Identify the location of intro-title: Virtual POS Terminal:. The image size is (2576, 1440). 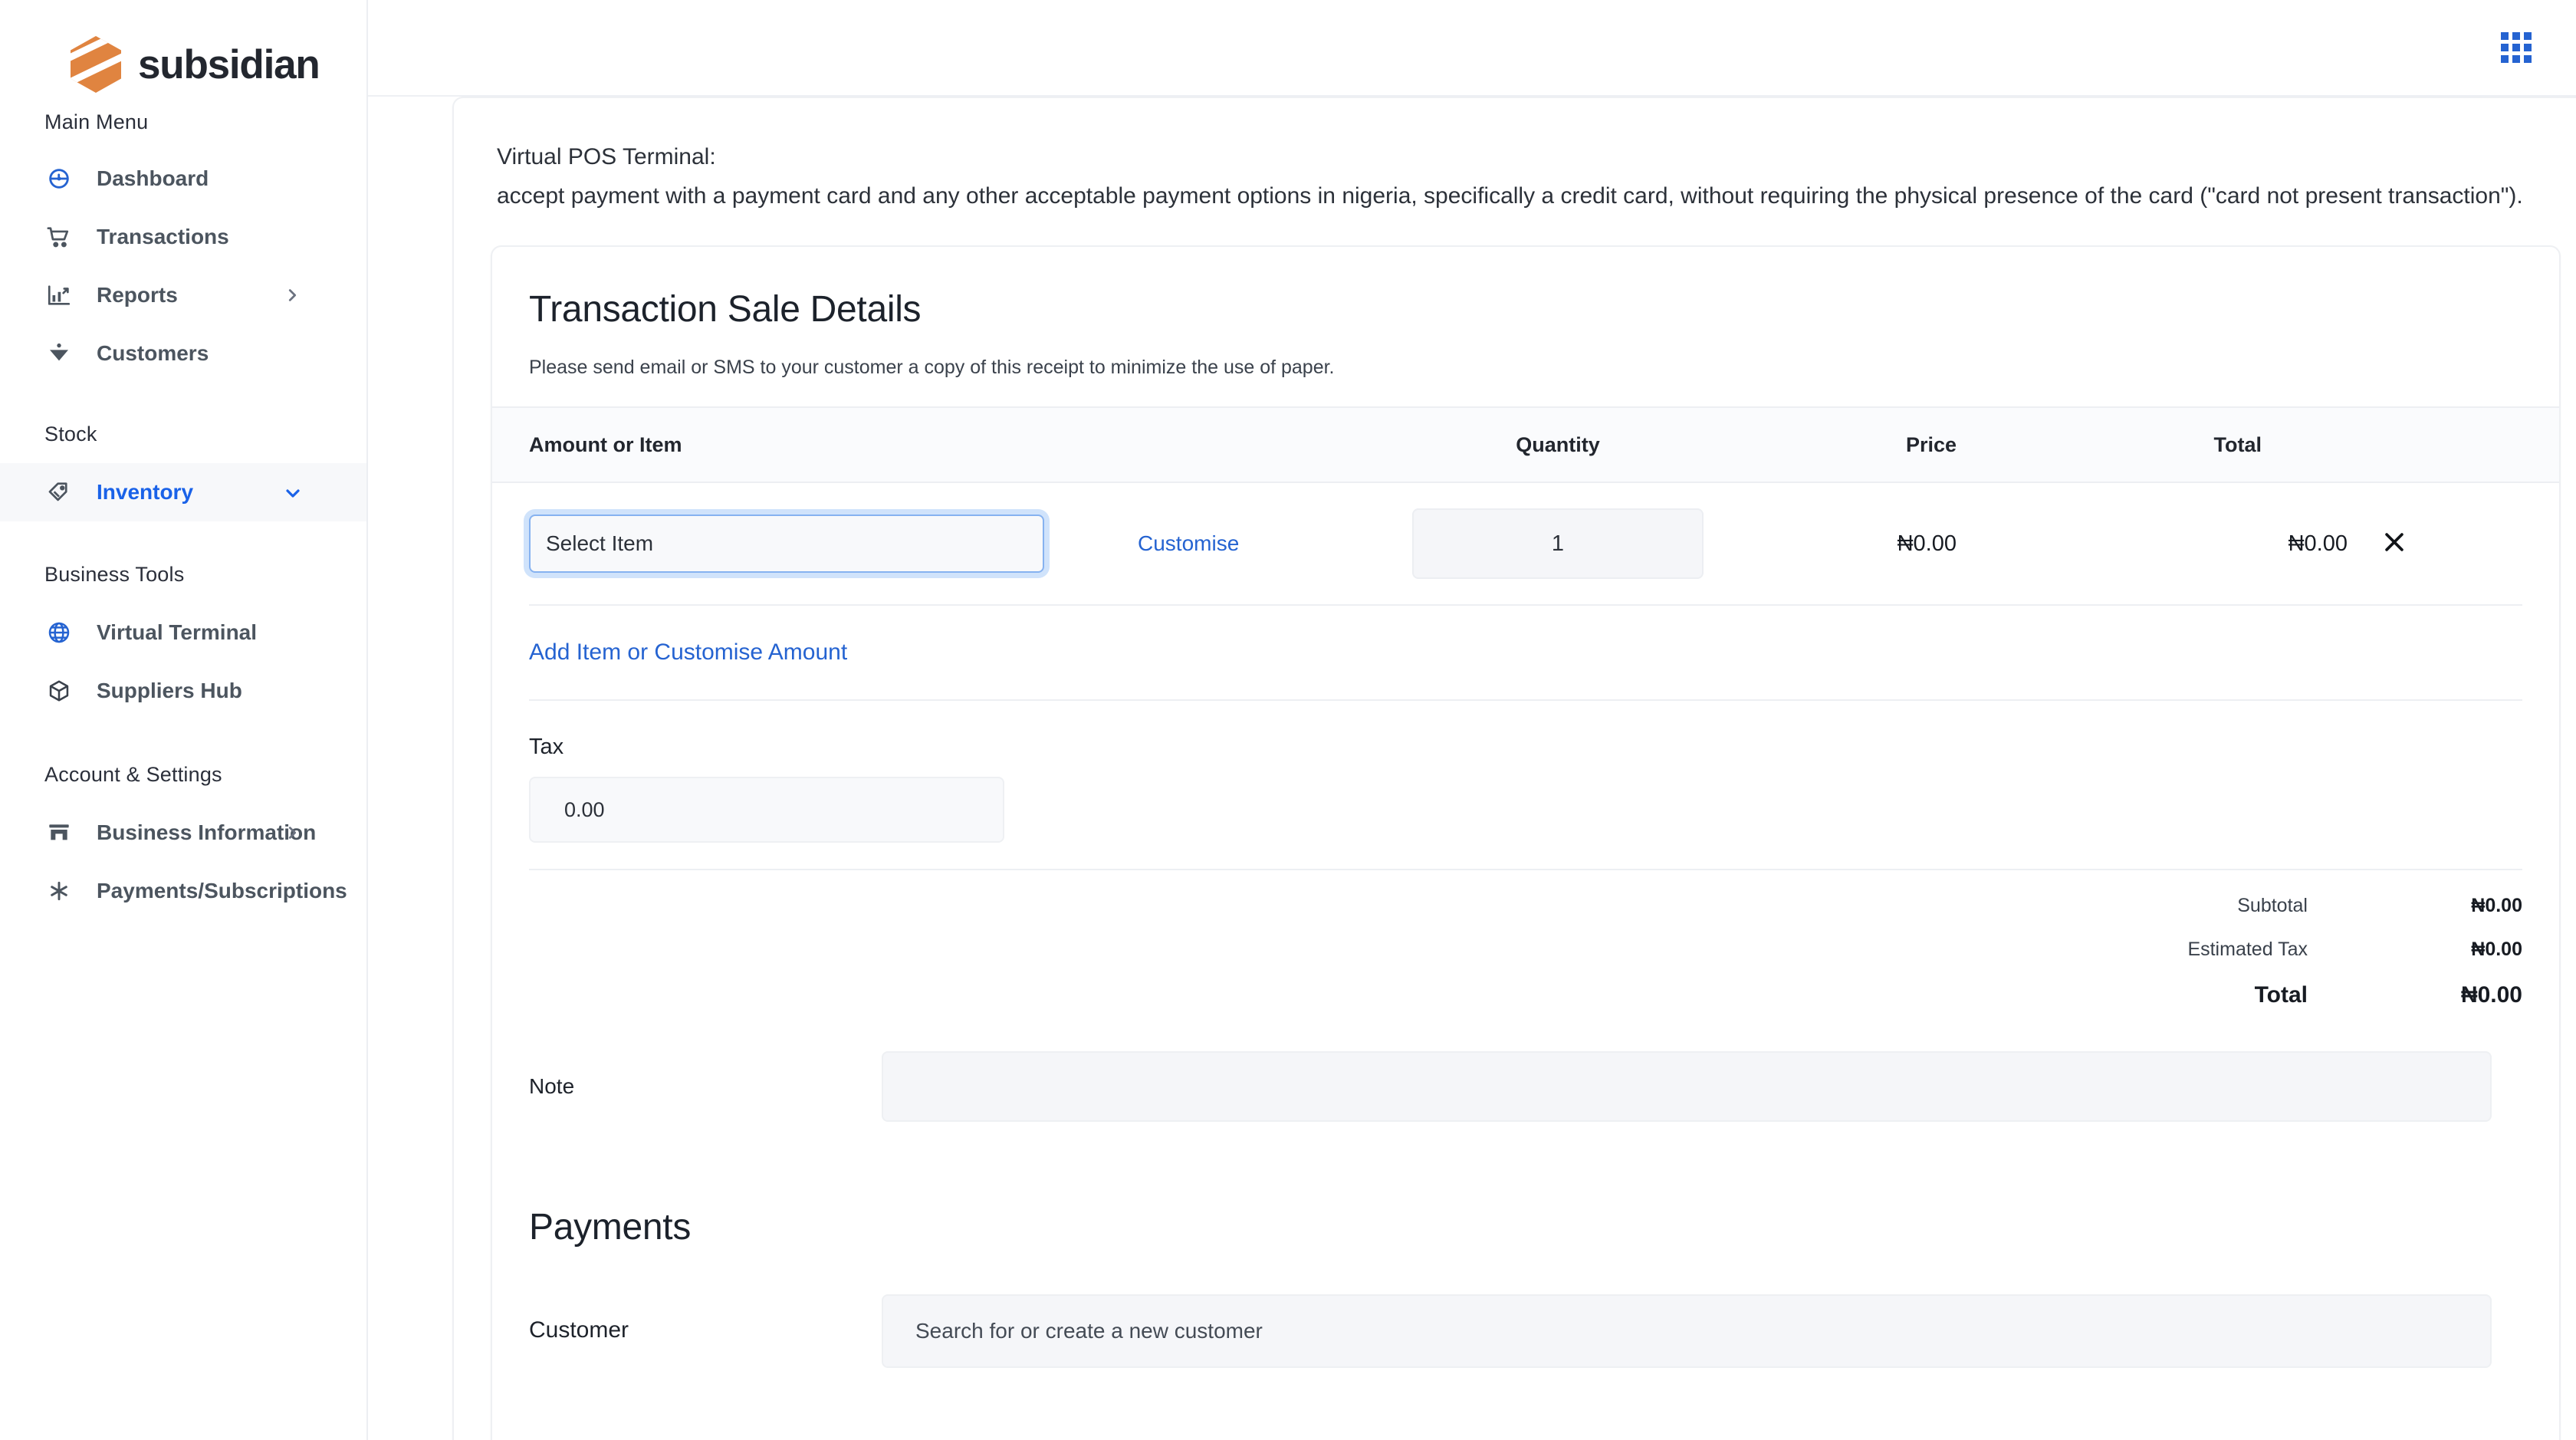
(606, 156).